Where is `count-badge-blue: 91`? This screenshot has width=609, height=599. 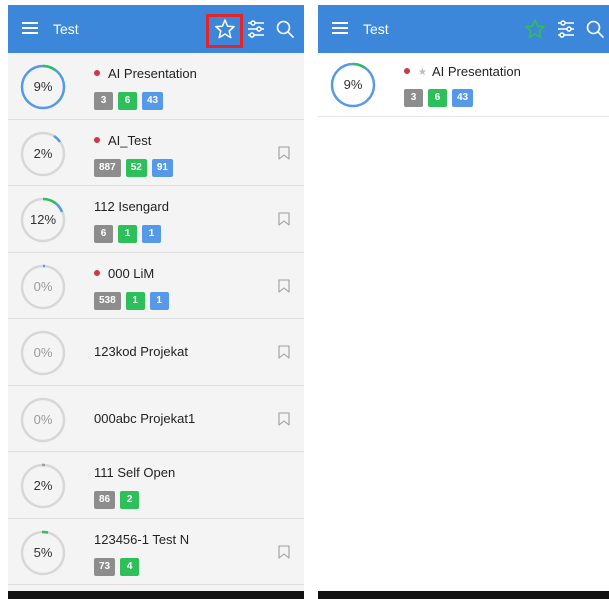 count-badge-blue: 91 is located at coordinates (162, 167).